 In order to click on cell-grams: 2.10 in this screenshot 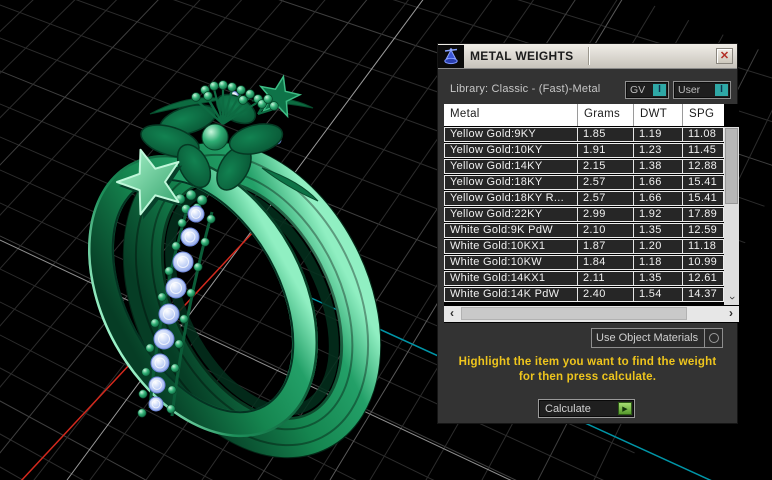, I will do `click(606, 230)`.